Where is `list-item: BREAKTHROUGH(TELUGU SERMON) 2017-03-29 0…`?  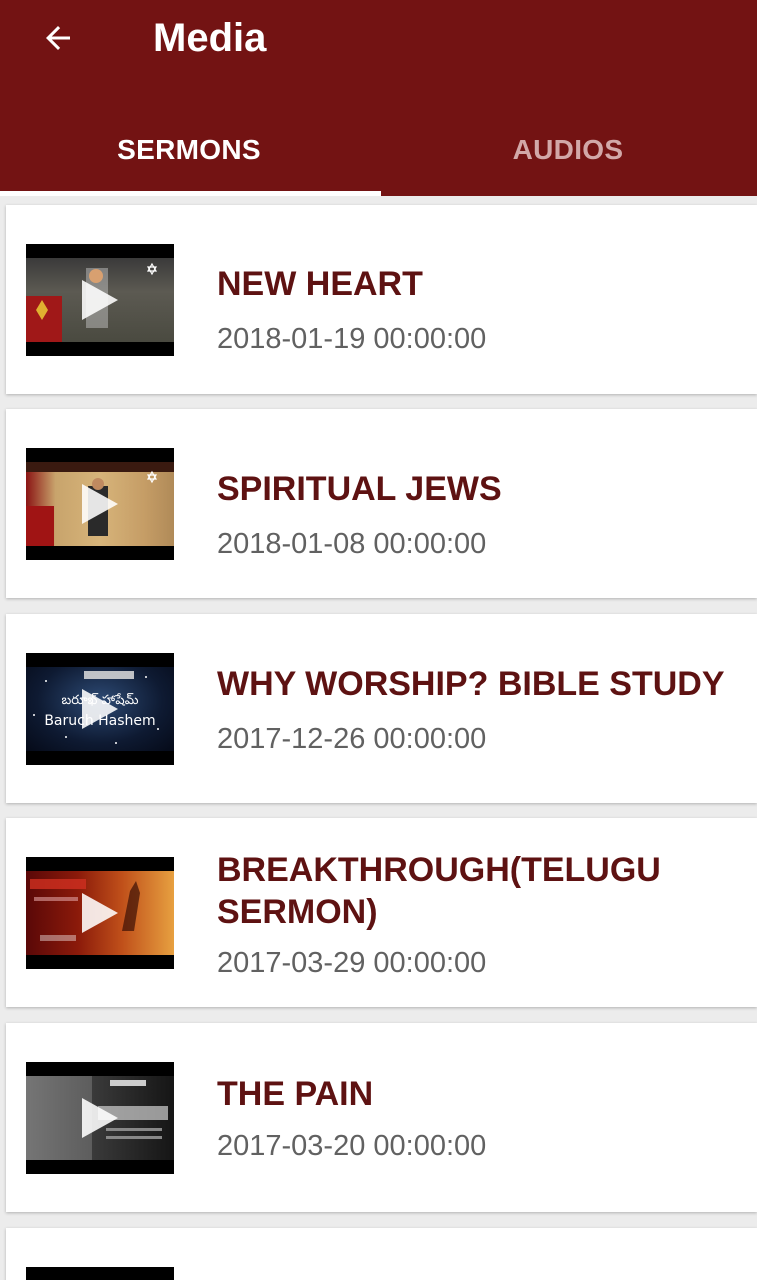
list-item: BREAKTHROUGH(TELUGU SERMON) 2017-03-29 0… is located at coordinates (381, 912).